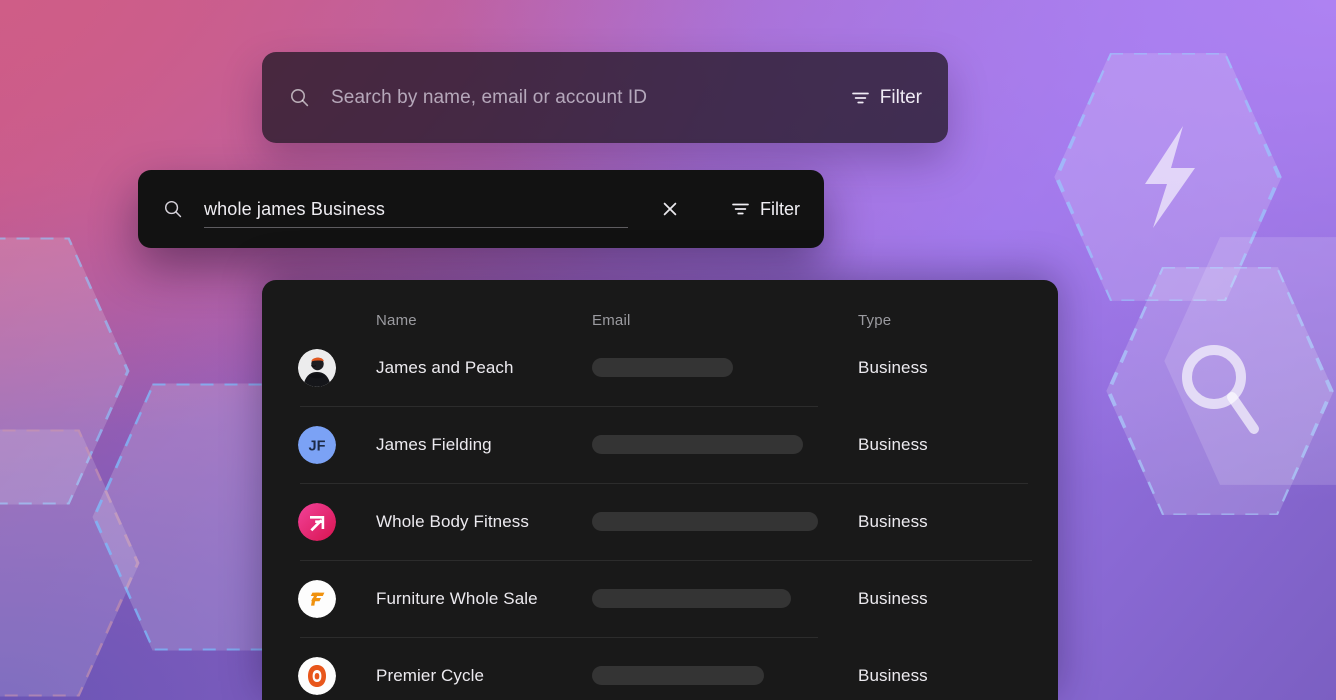  I want to click on magnifier-icon, so click(1220, 391).